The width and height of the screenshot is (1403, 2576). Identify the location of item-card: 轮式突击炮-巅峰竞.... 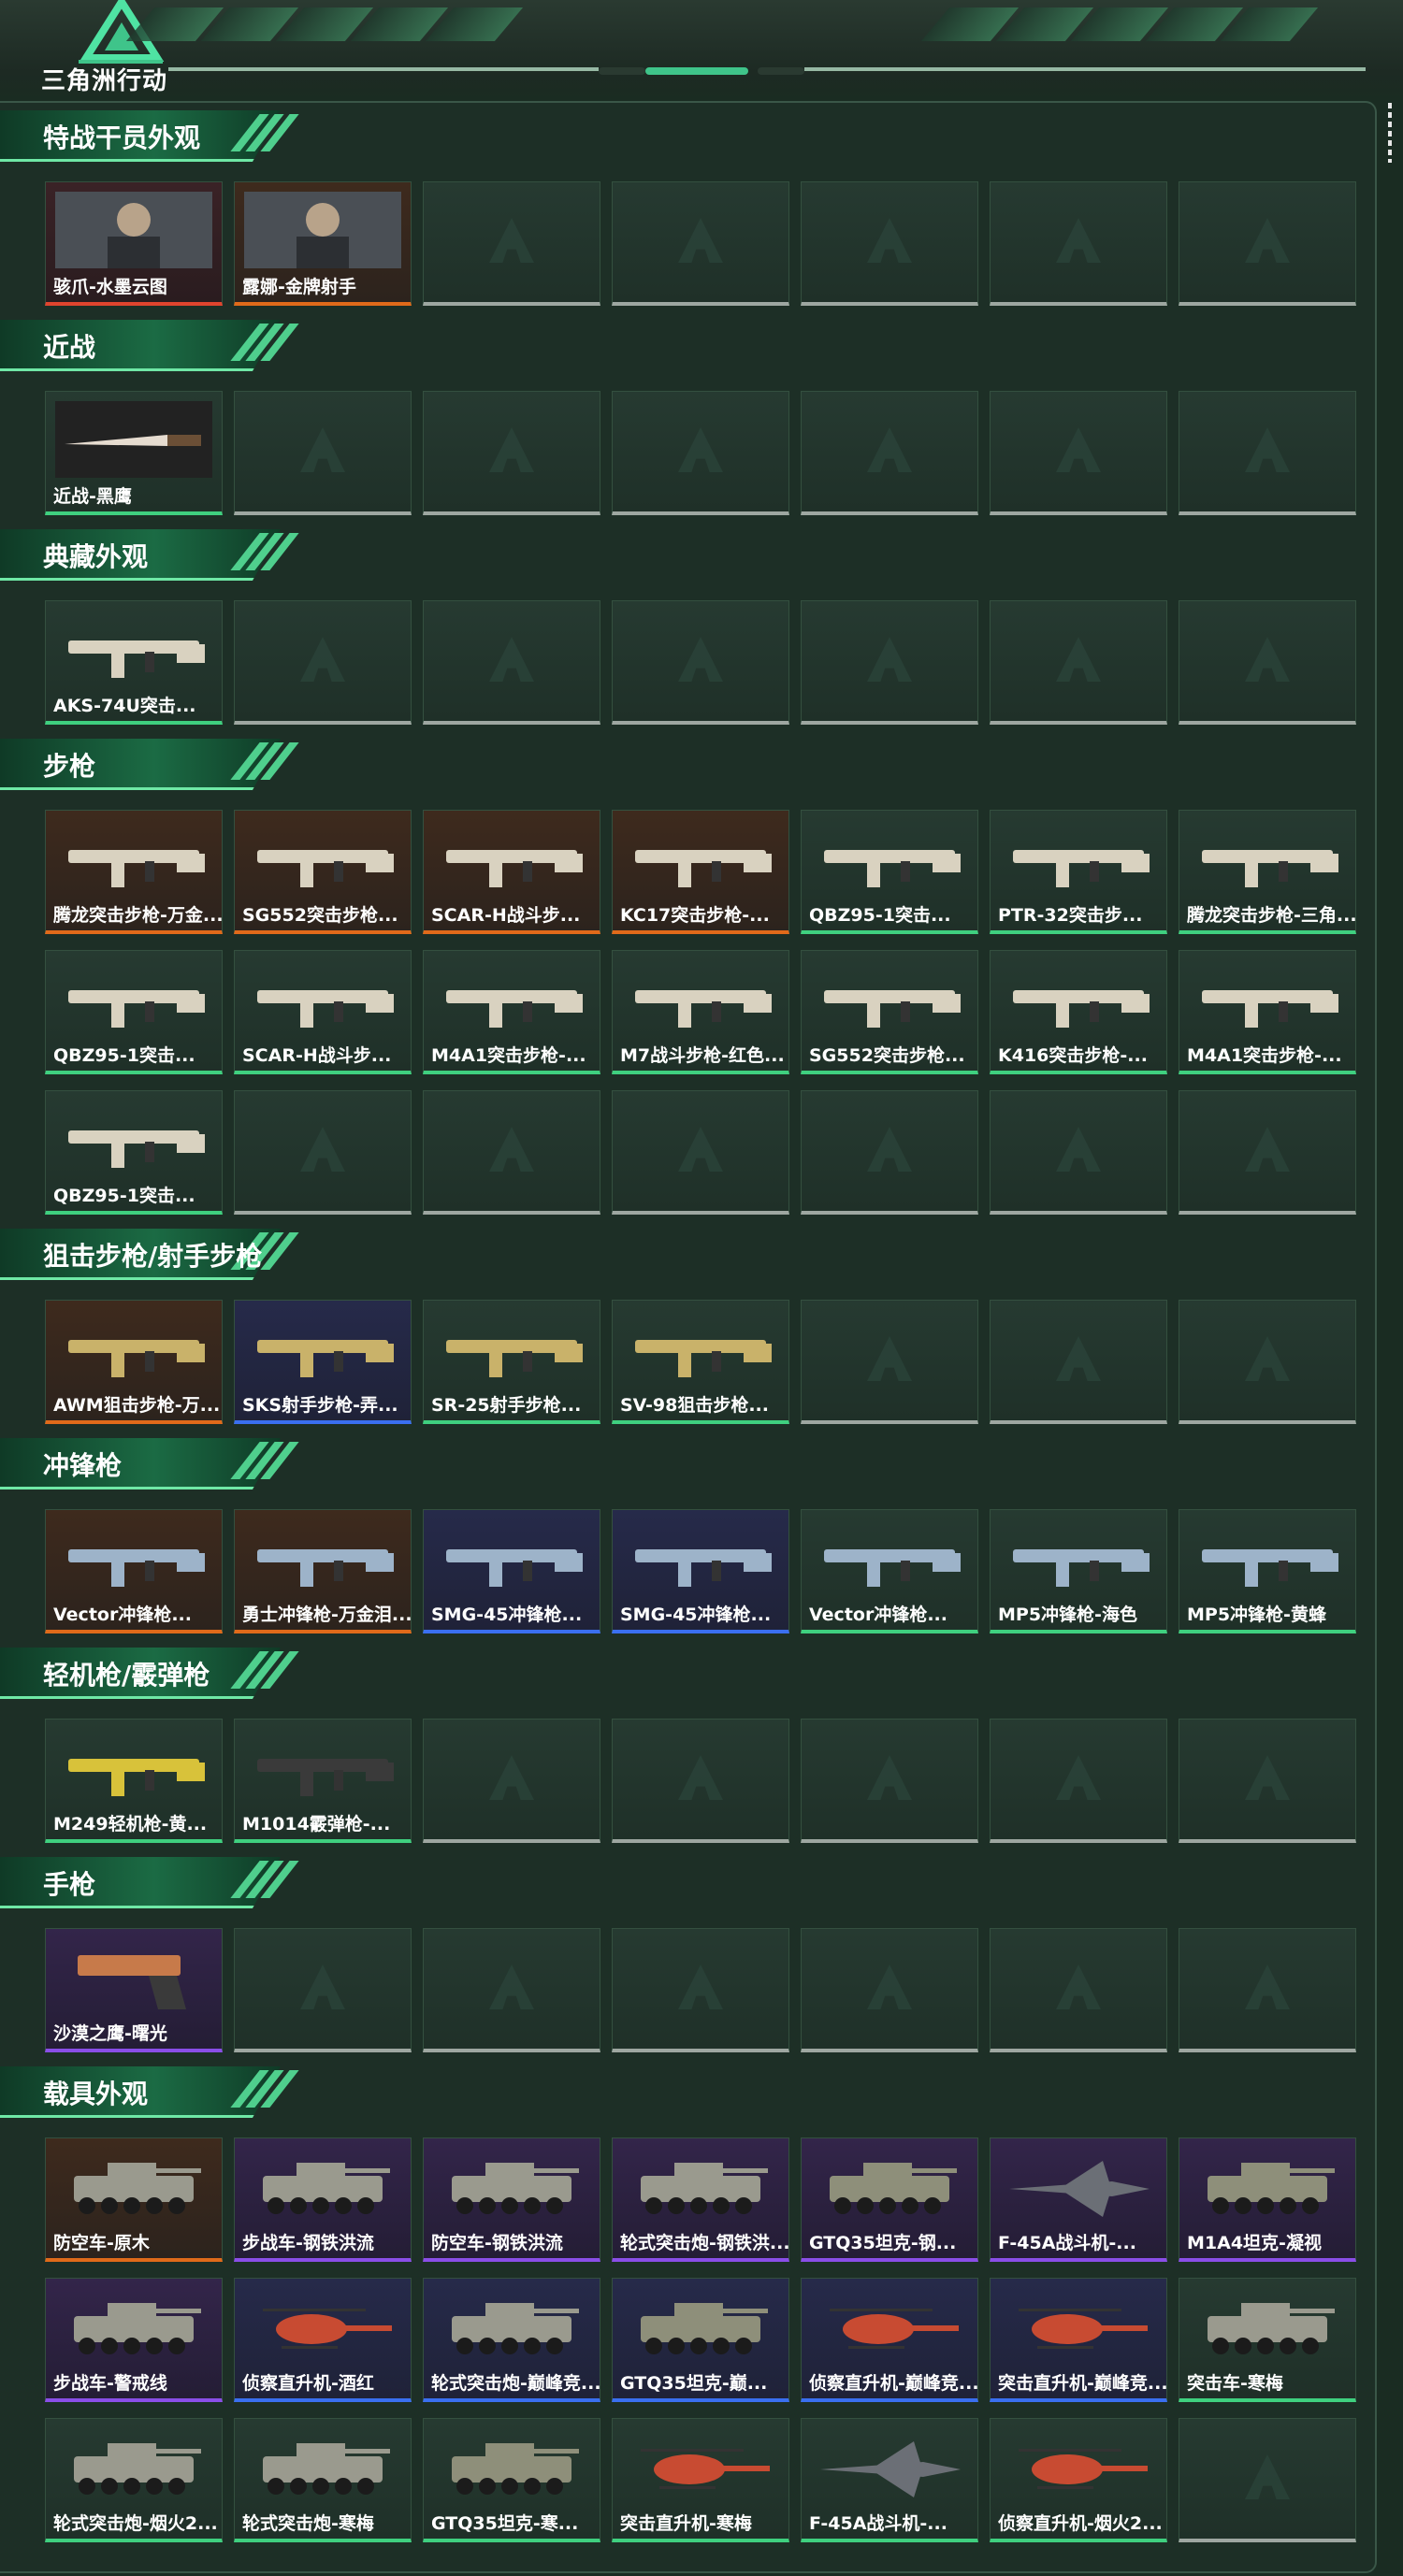
(511, 2340).